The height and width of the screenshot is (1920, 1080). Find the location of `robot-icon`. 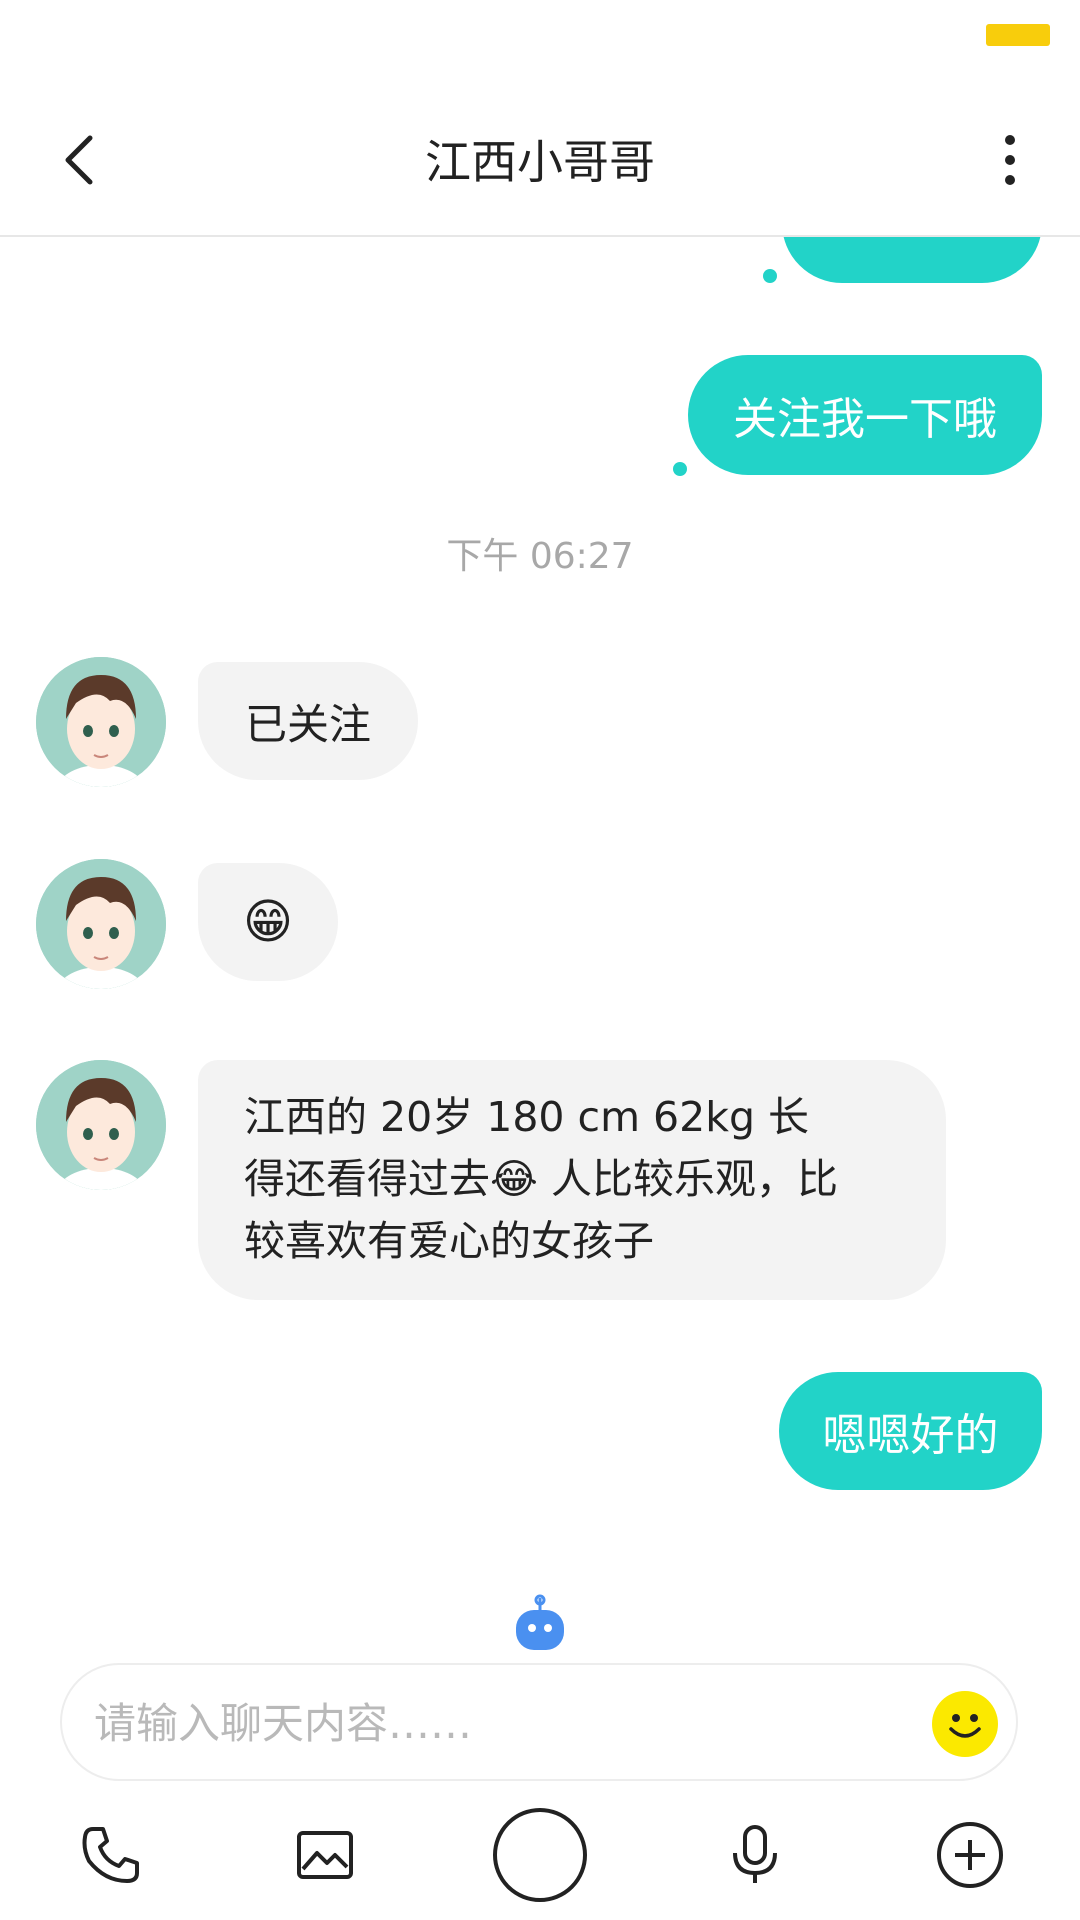

robot-icon is located at coordinates (540, 1622).